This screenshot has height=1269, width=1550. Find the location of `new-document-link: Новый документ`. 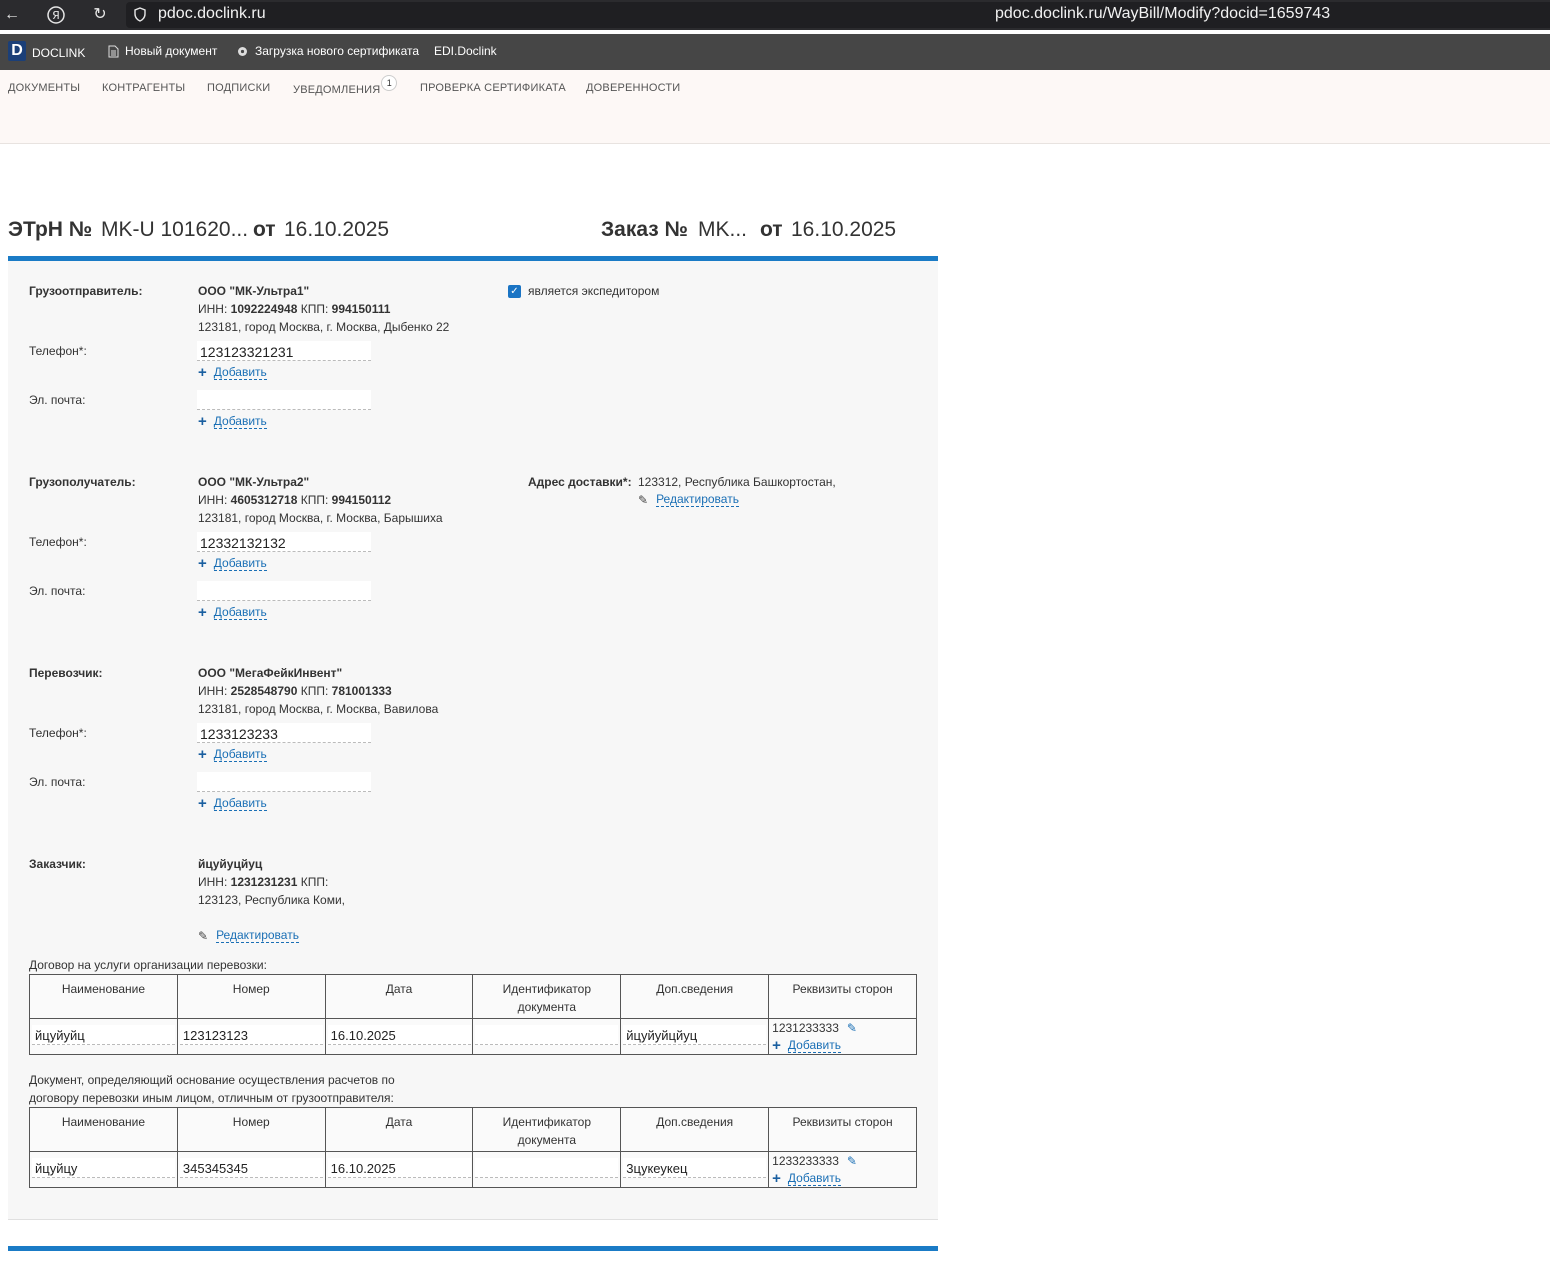

new-document-link: Новый документ is located at coordinates (162, 51).